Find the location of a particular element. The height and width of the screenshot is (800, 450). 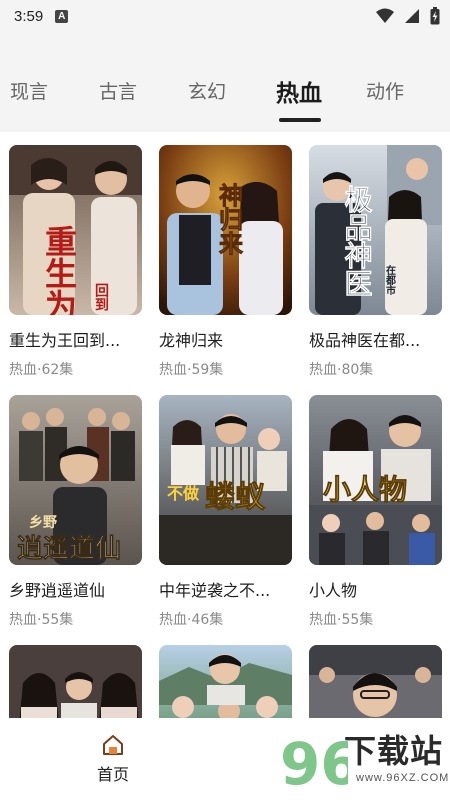

poster-title-text: 重生为王 is located at coordinates (59, 270).